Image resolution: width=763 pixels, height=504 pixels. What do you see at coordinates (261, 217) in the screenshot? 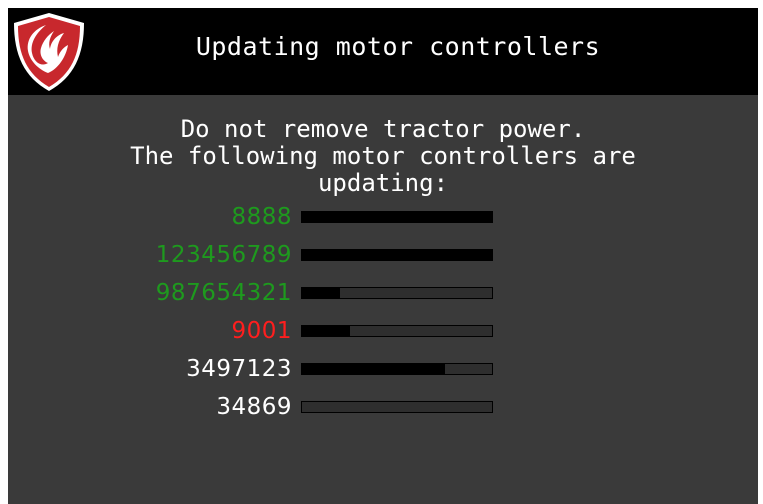
I see `controller-id: 8888` at bounding box center [261, 217].